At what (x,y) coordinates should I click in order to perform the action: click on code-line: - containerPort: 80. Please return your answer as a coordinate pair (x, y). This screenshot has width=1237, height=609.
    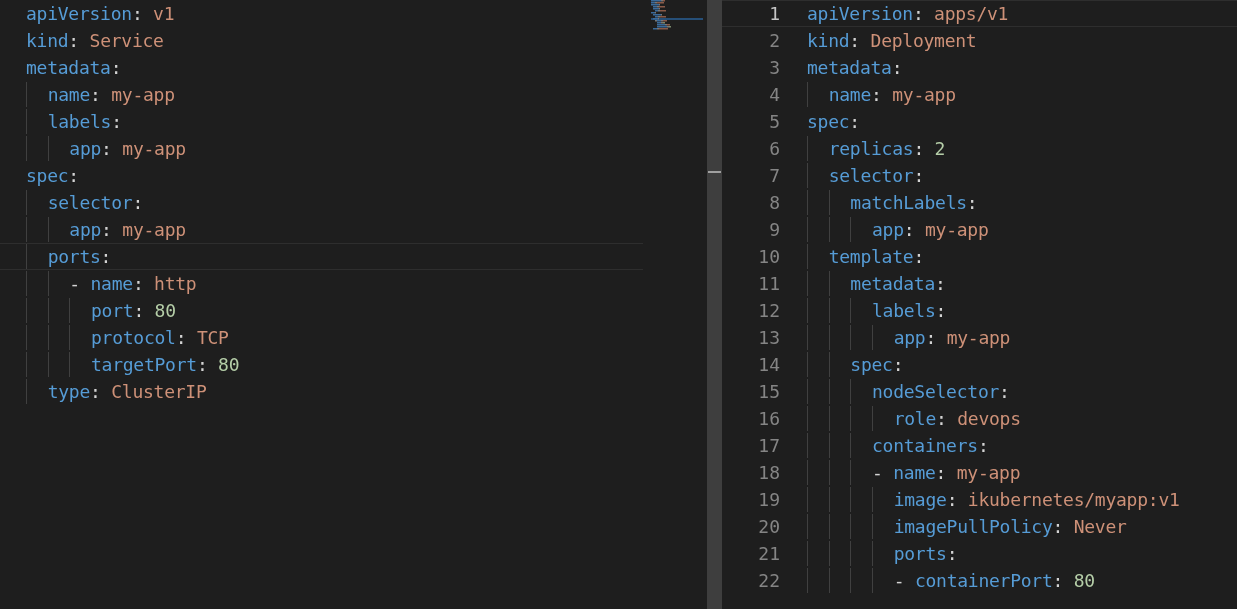
    Looking at the image, I should click on (994, 580).